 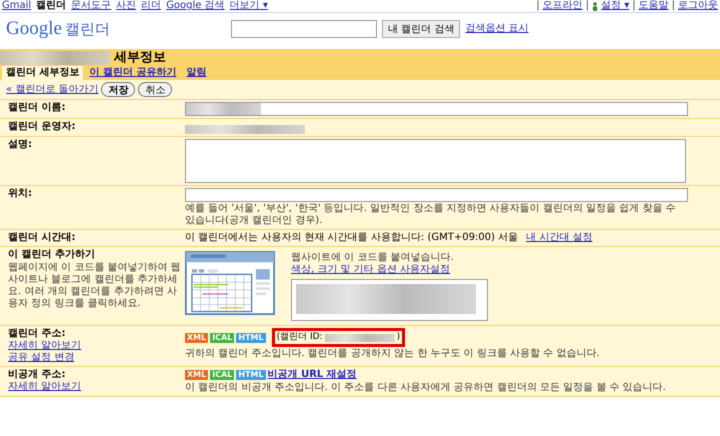 What do you see at coordinates (155, 89) in the screenshot?
I see `cancel-button: 취소` at bounding box center [155, 89].